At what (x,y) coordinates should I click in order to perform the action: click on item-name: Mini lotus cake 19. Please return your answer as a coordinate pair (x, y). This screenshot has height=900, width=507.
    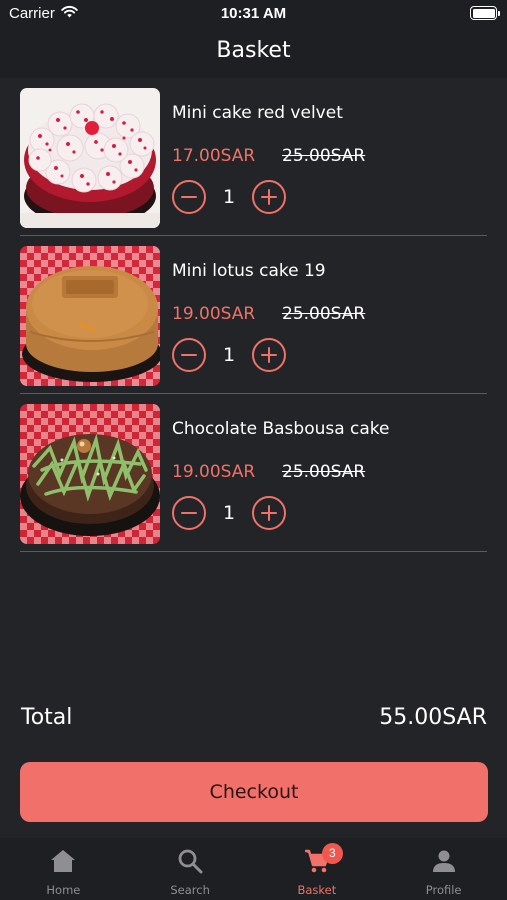
    Looking at the image, I should click on (249, 271).